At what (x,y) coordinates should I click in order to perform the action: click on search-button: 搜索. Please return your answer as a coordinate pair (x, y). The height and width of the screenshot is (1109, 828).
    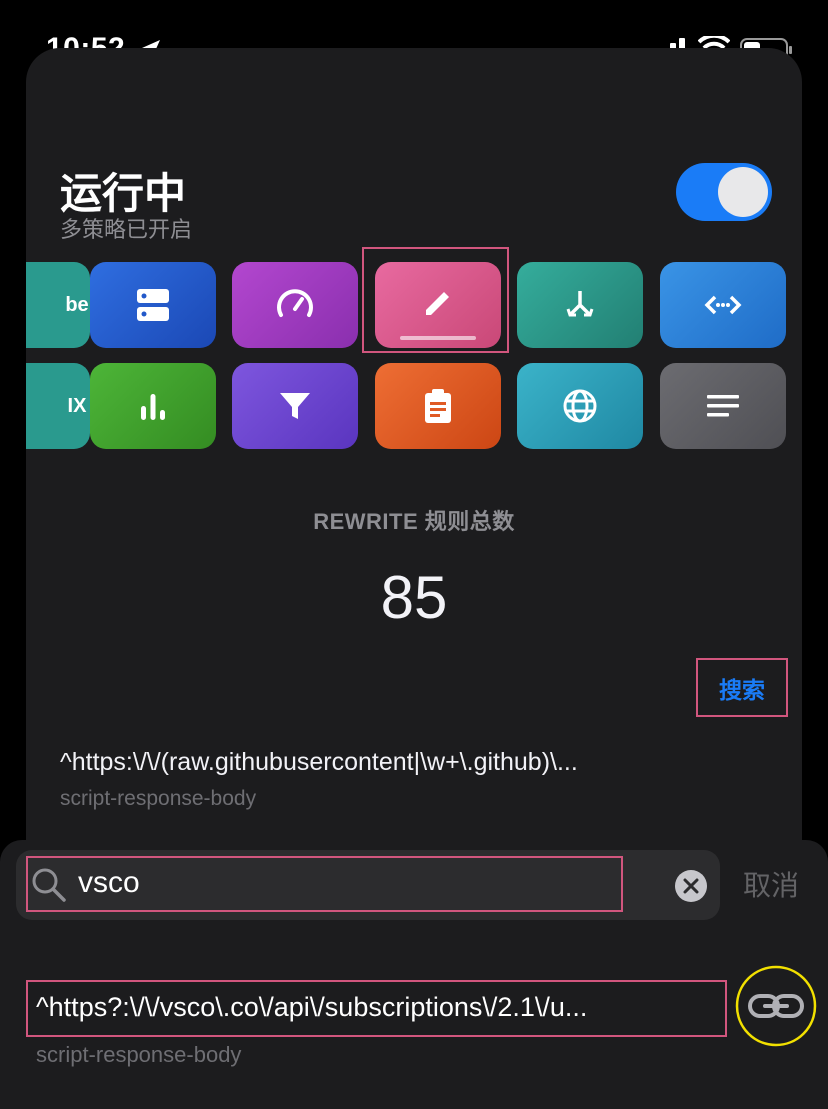
    Looking at the image, I should click on (742, 687).